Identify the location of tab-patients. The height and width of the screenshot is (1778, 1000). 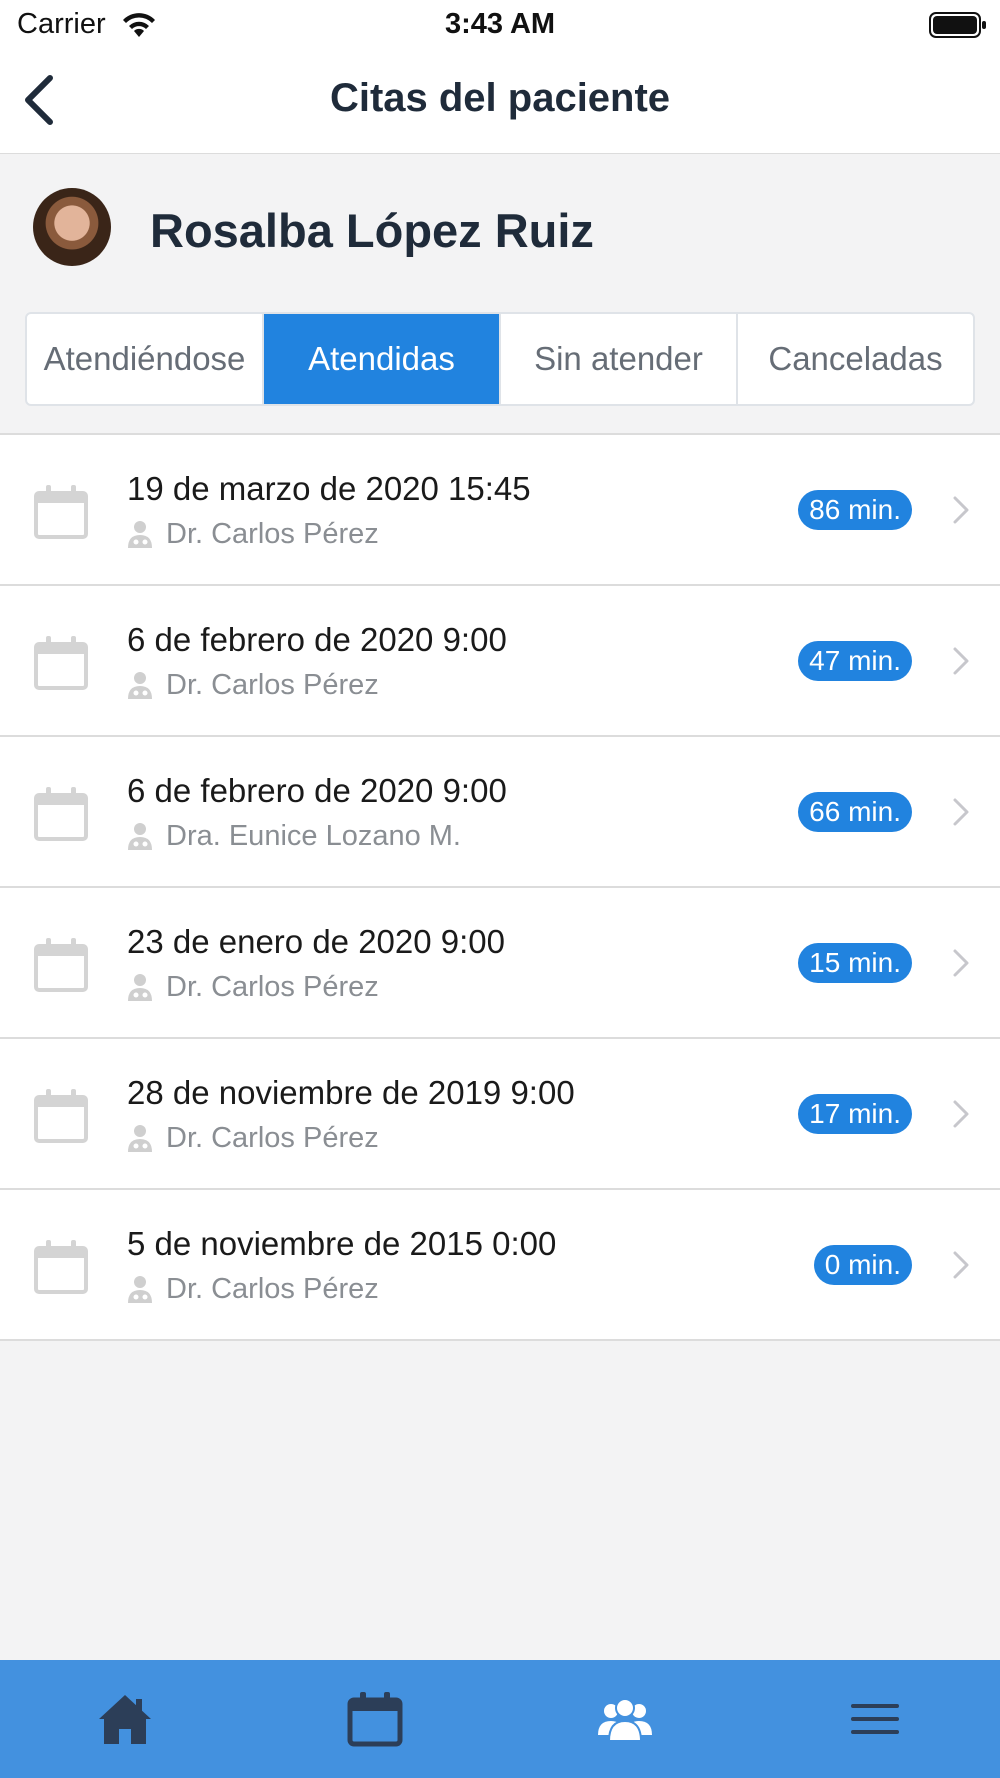
(625, 1719).